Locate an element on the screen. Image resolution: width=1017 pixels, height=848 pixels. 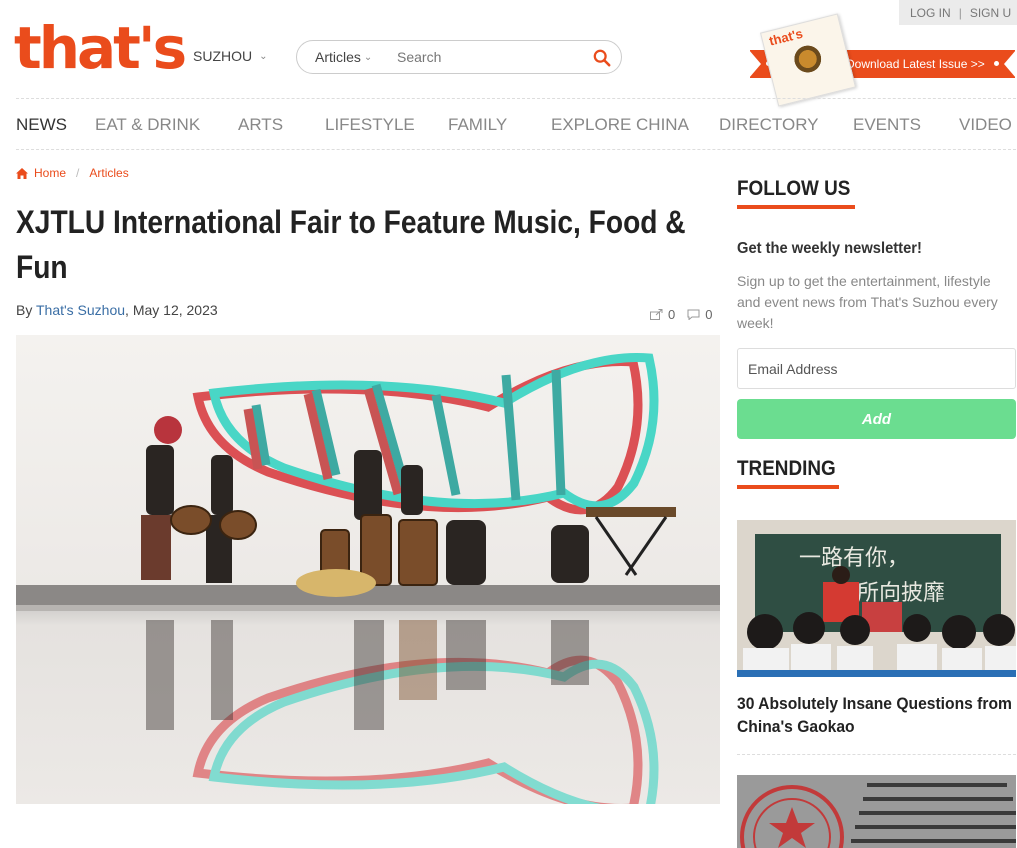
article-stats: 0 0 is located at coordinates (681, 314).